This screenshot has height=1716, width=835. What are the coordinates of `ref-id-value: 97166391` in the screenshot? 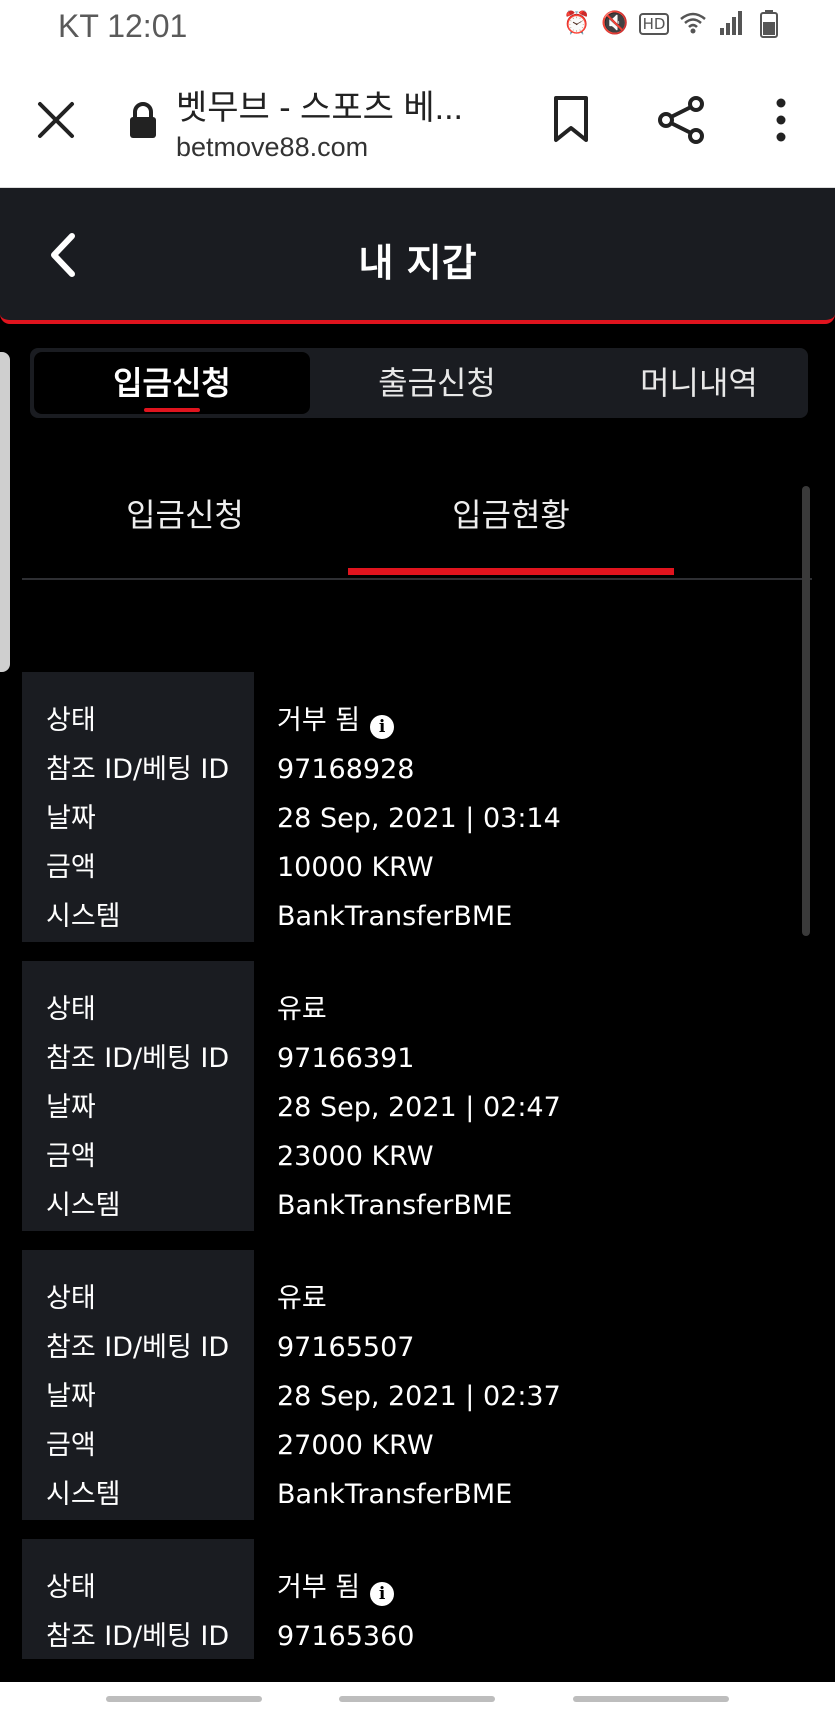 It's located at (346, 1058).